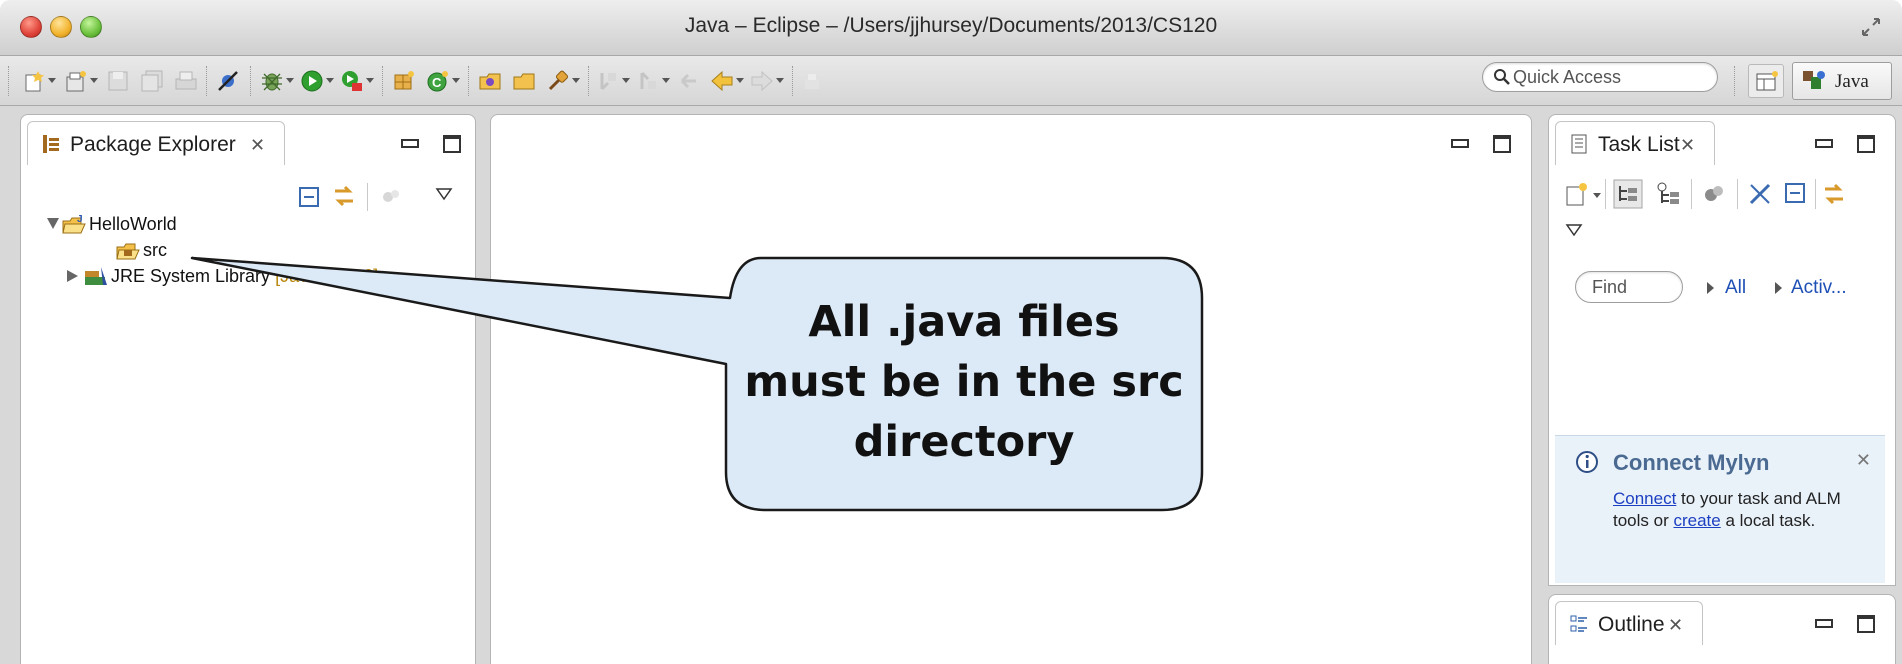  What do you see at coordinates (391, 197) in the screenshot?
I see `focus-on-active-task-icon` at bounding box center [391, 197].